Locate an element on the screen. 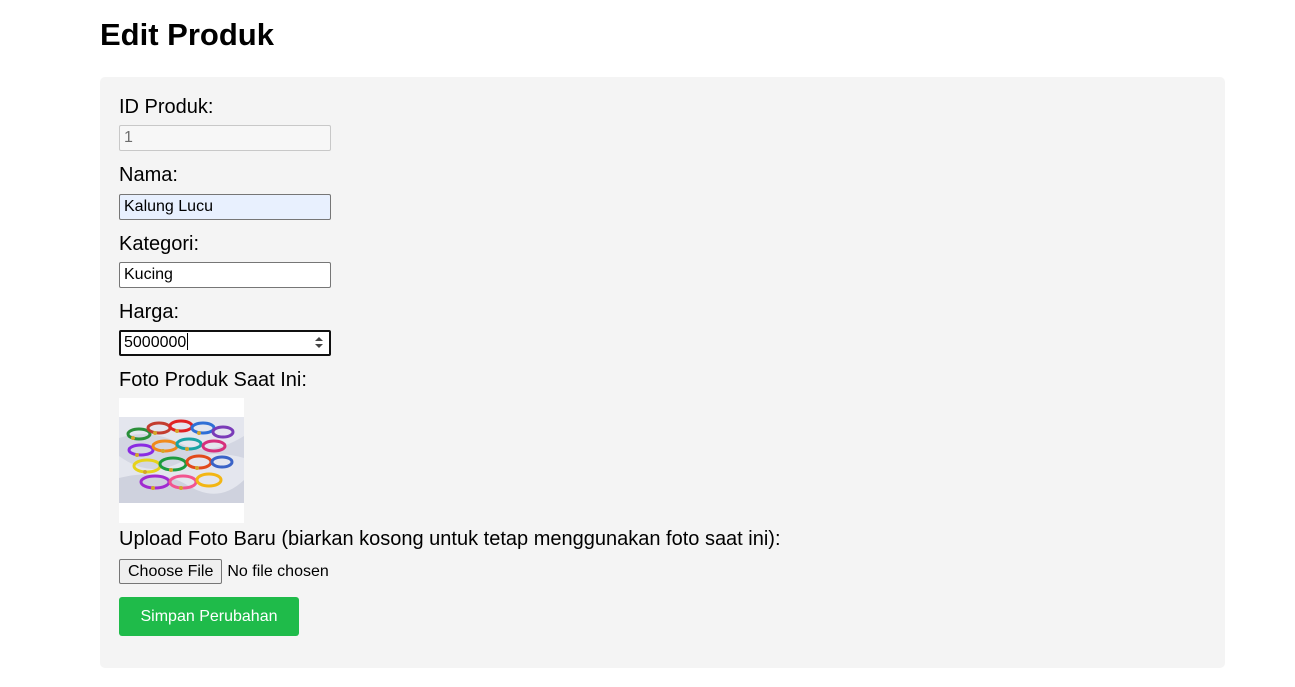  price-field: 5000000 is located at coordinates (225, 343).